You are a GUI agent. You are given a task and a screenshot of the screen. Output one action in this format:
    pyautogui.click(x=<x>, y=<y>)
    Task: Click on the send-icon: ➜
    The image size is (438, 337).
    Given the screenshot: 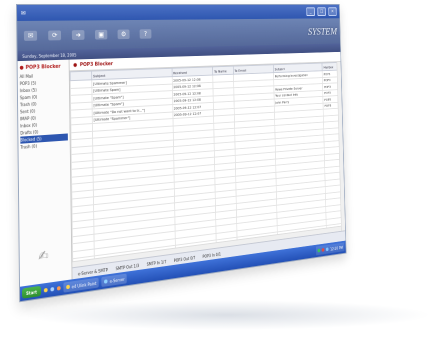 What is the action you would take?
    pyautogui.click(x=78, y=34)
    